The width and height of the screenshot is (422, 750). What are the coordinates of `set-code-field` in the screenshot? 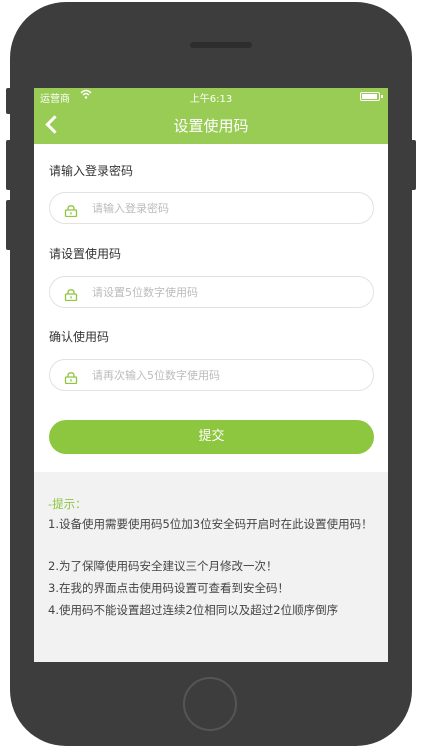 It's located at (211, 292).